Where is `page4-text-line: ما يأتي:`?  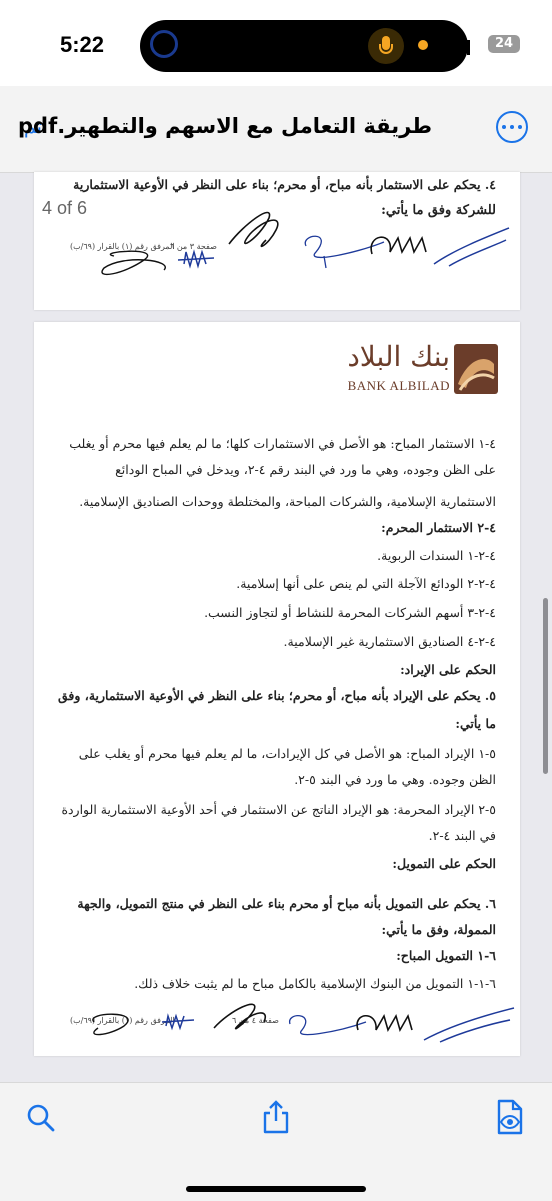 page4-text-line: ما يأتي: is located at coordinates (475, 723).